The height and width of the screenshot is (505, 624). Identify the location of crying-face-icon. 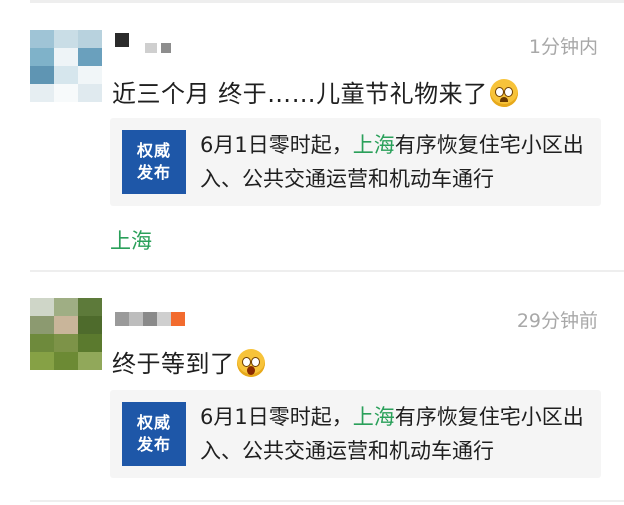
(503, 93).